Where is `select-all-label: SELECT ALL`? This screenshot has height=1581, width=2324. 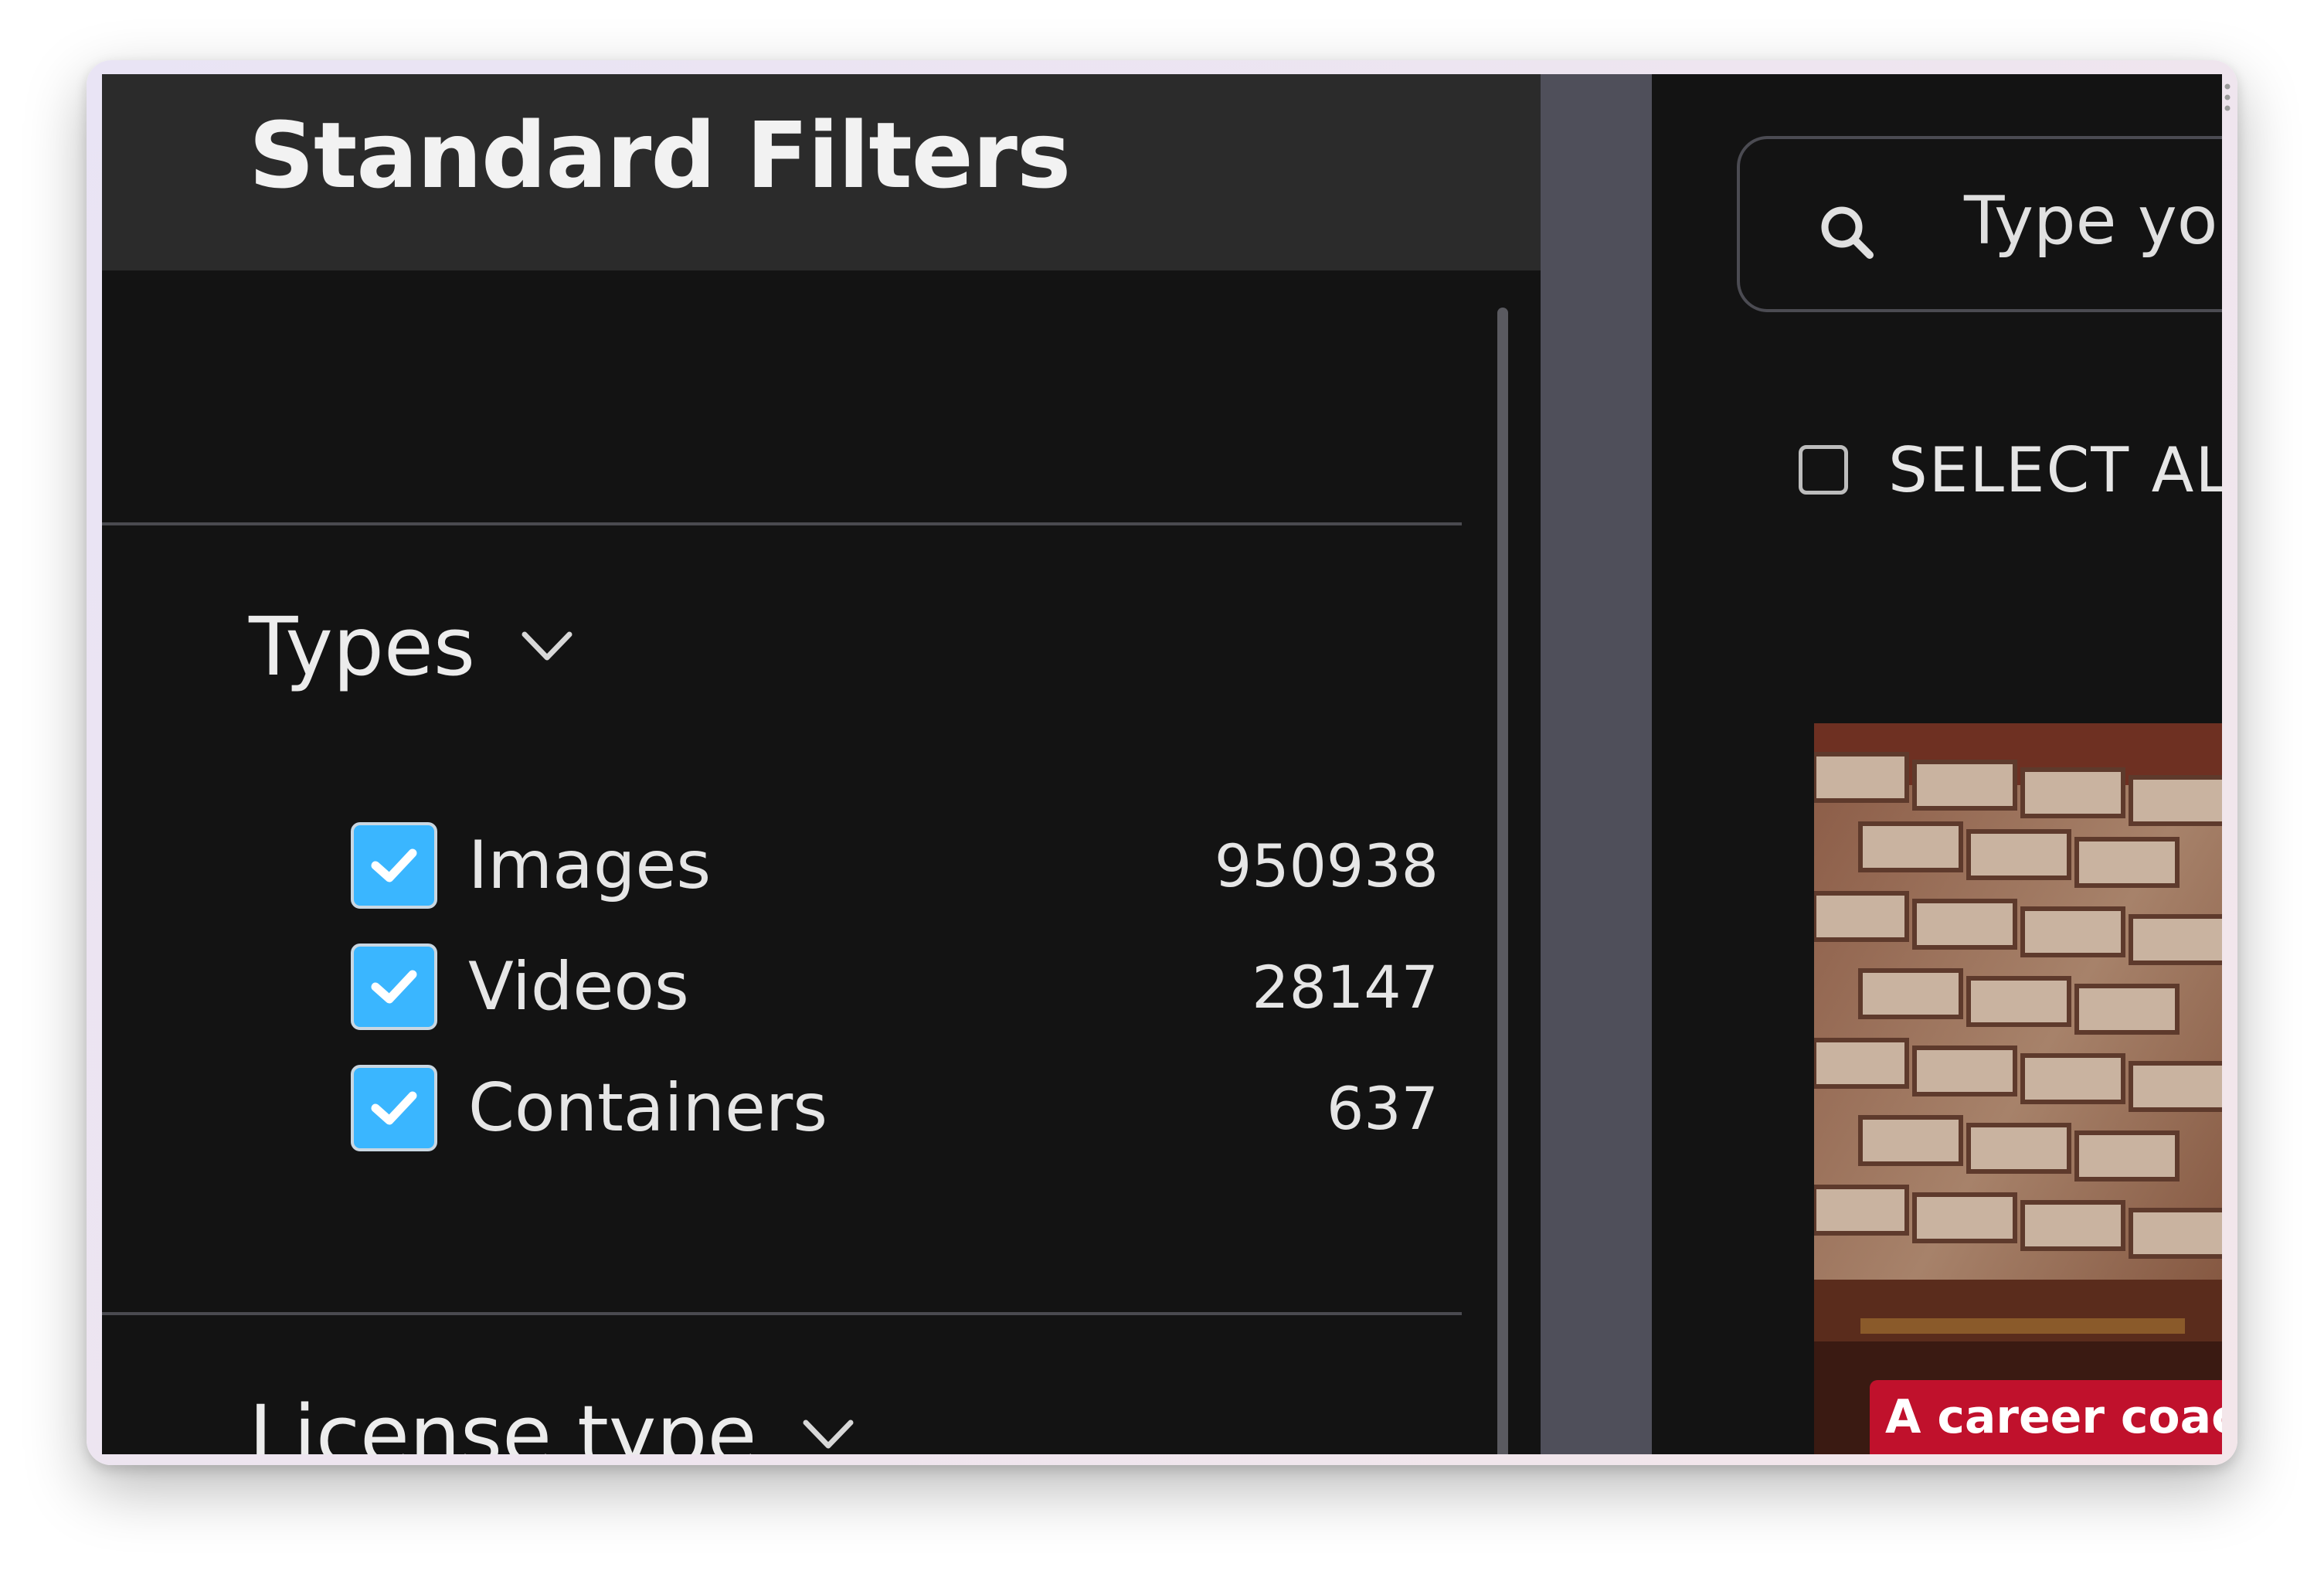 select-all-label: SELECT ALL is located at coordinates (2055, 470).